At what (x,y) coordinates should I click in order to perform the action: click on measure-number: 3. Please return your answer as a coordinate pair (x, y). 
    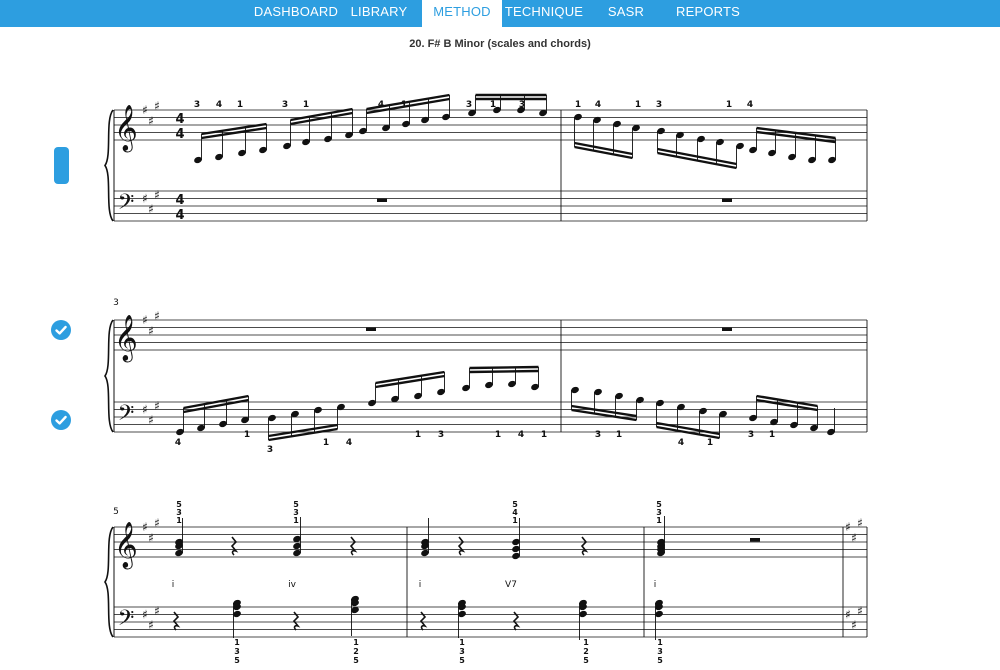
    Looking at the image, I should click on (116, 303).